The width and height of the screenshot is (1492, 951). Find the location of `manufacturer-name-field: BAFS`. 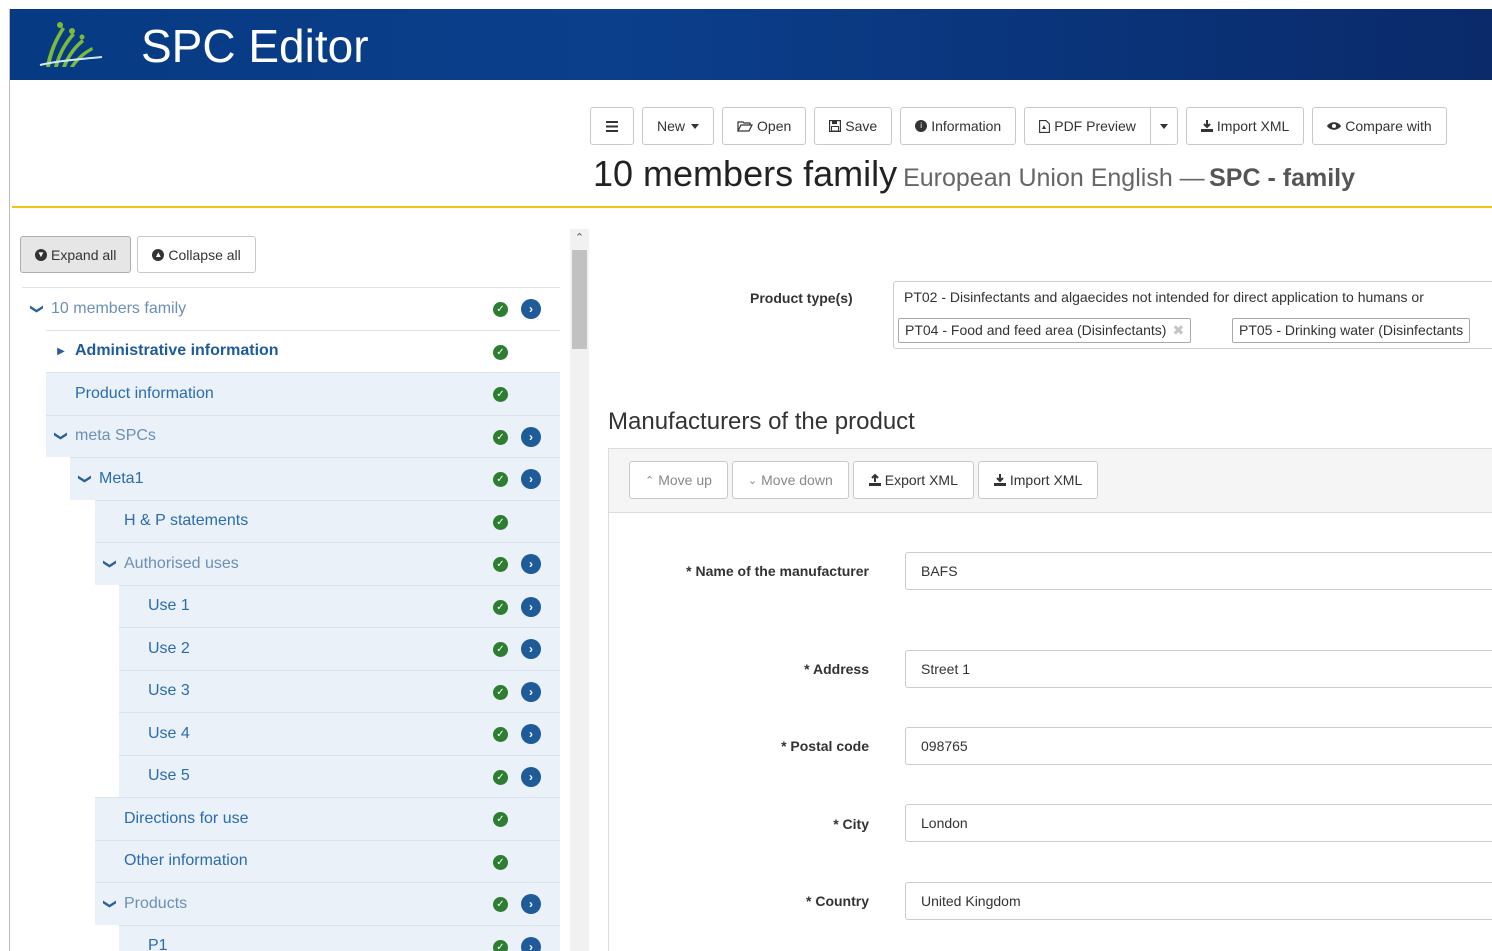

manufacturer-name-field: BAFS is located at coordinates (1198, 571).